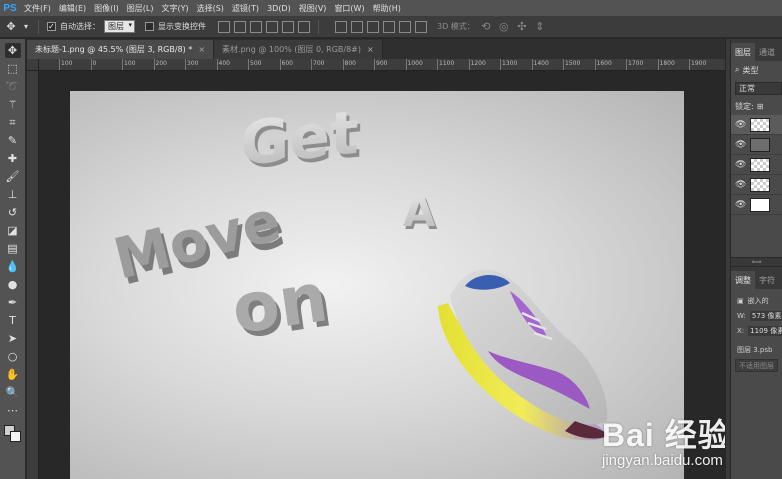 This screenshot has width=782, height=479. I want to click on pen-tool-icon: ✒, so click(13, 302).